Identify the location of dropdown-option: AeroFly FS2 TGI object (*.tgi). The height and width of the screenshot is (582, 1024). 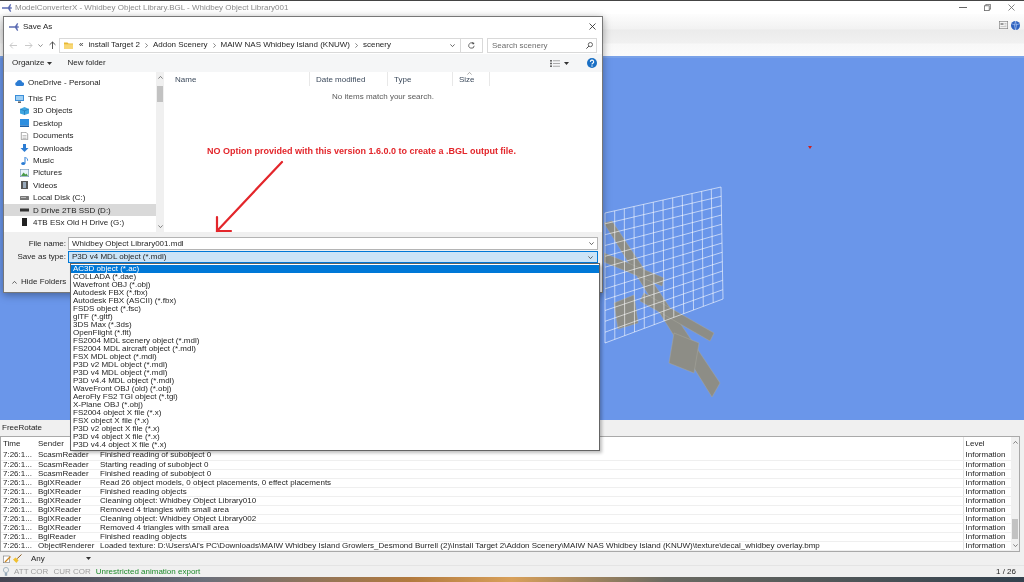
(335, 397).